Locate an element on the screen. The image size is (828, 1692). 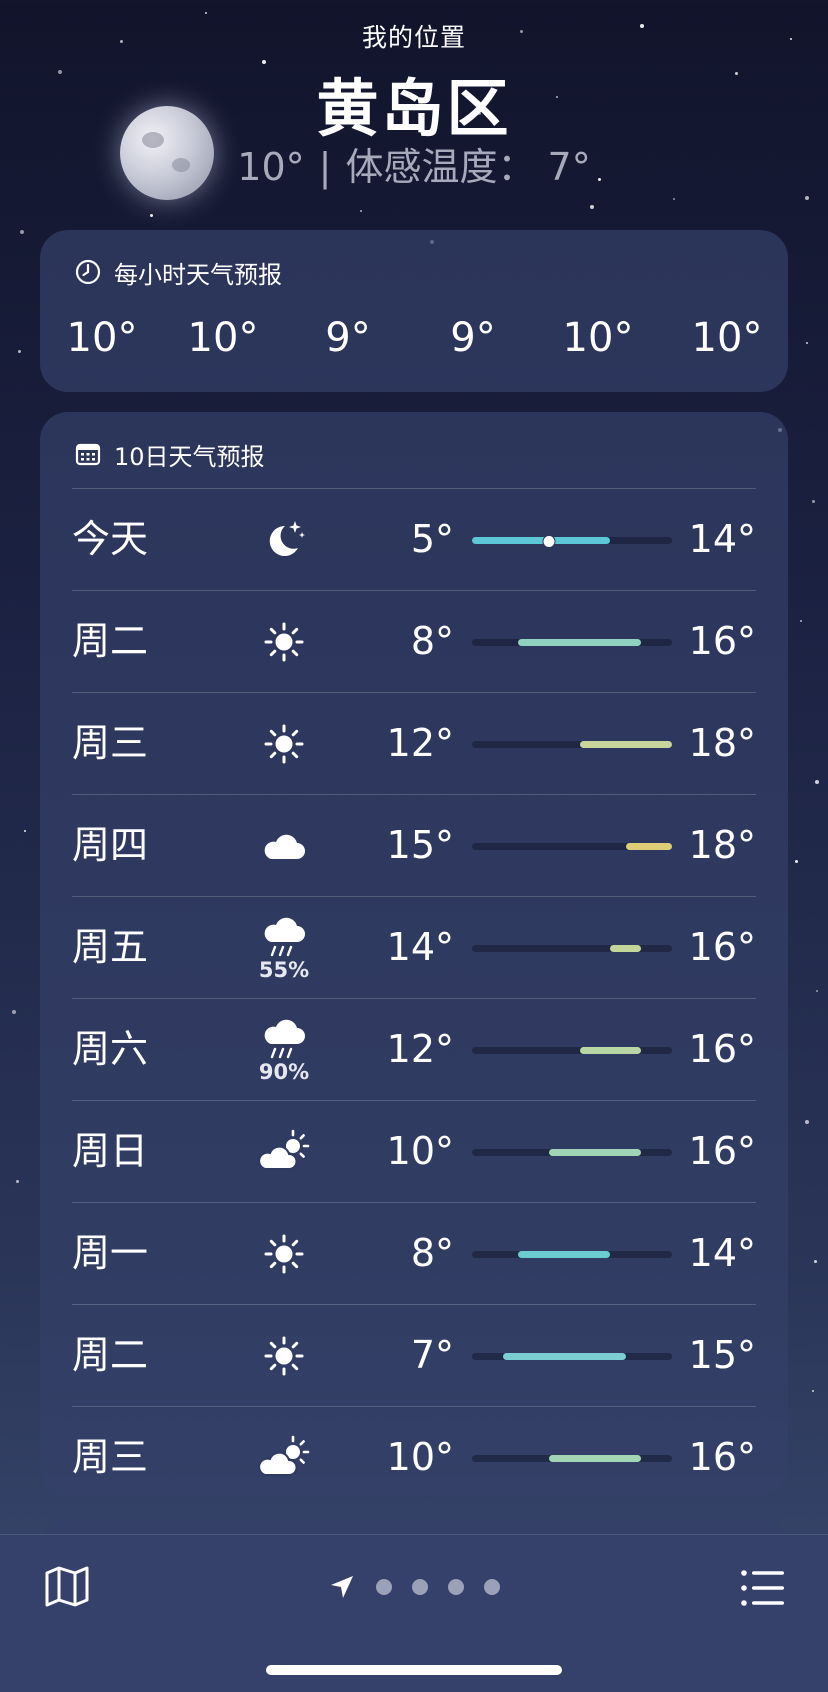
hour-temp-6: 10° is located at coordinates (727, 338).